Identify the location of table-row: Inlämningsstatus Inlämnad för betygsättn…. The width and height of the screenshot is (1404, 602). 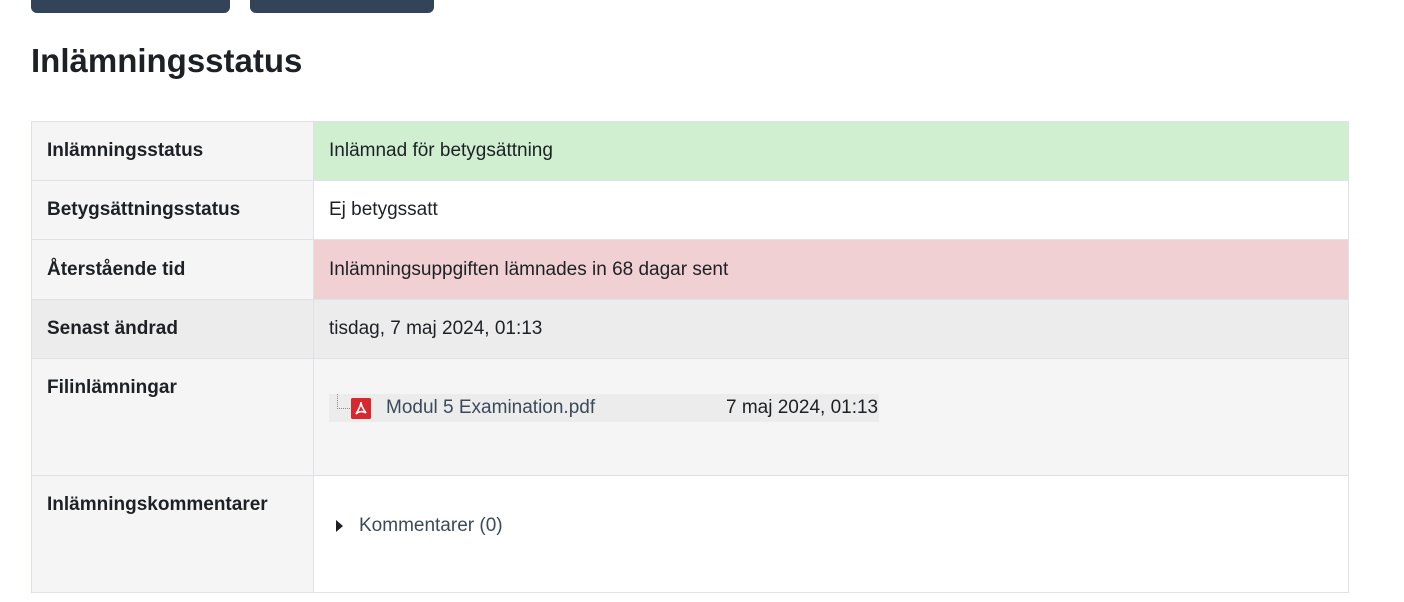
(690, 151).